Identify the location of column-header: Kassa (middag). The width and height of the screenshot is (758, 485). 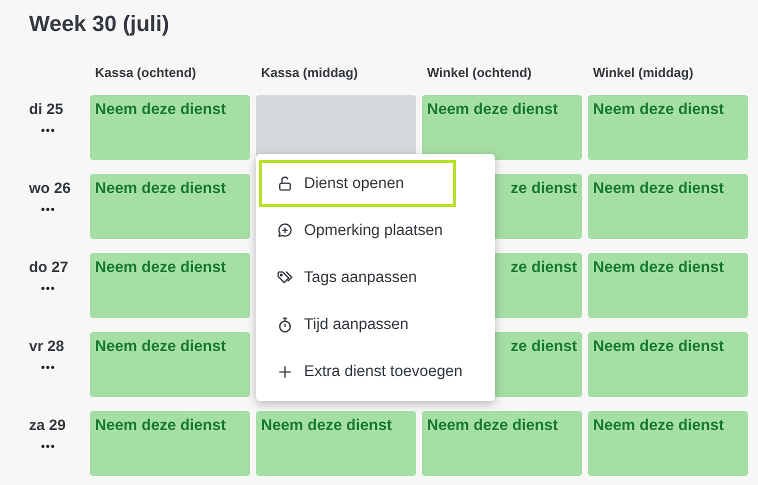
(309, 72).